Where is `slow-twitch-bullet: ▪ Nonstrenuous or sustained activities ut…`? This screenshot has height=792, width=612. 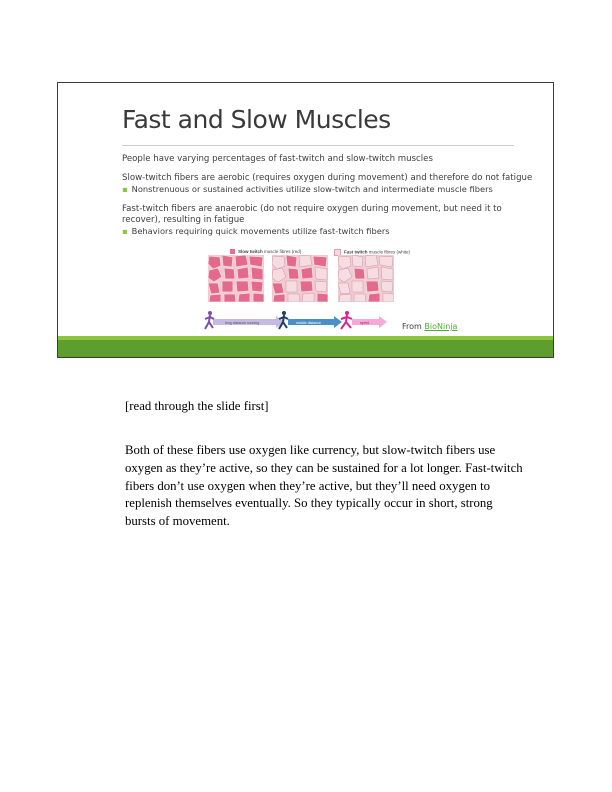 slow-twitch-bullet: ▪ Nonstrenuous or sustained activities ut… is located at coordinates (307, 189).